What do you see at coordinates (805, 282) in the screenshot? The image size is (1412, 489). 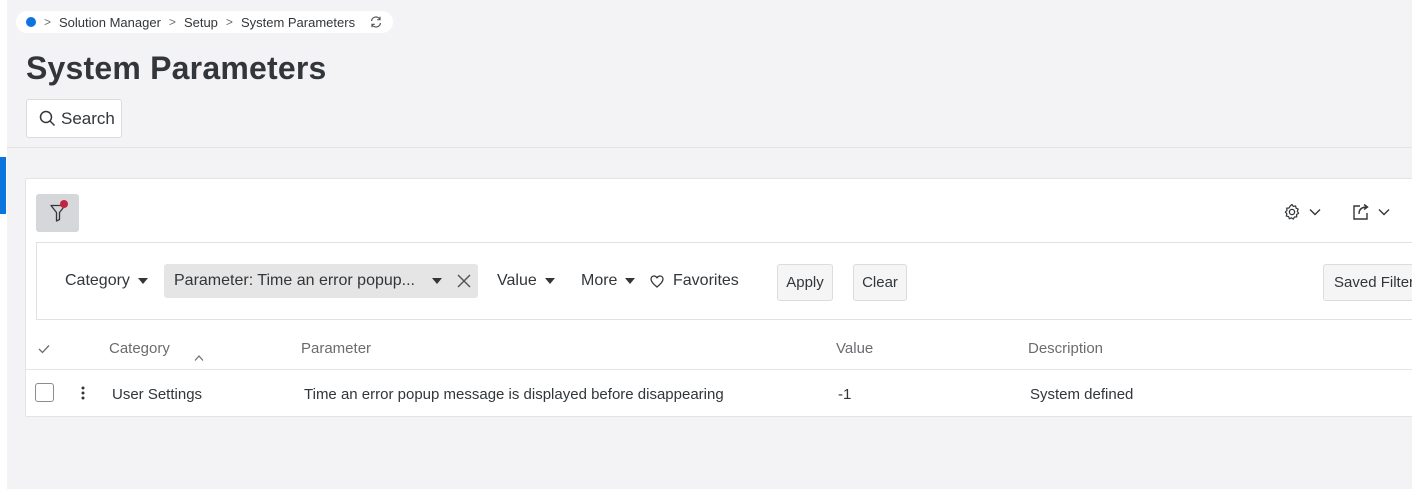 I see `apply-button: Apply` at bounding box center [805, 282].